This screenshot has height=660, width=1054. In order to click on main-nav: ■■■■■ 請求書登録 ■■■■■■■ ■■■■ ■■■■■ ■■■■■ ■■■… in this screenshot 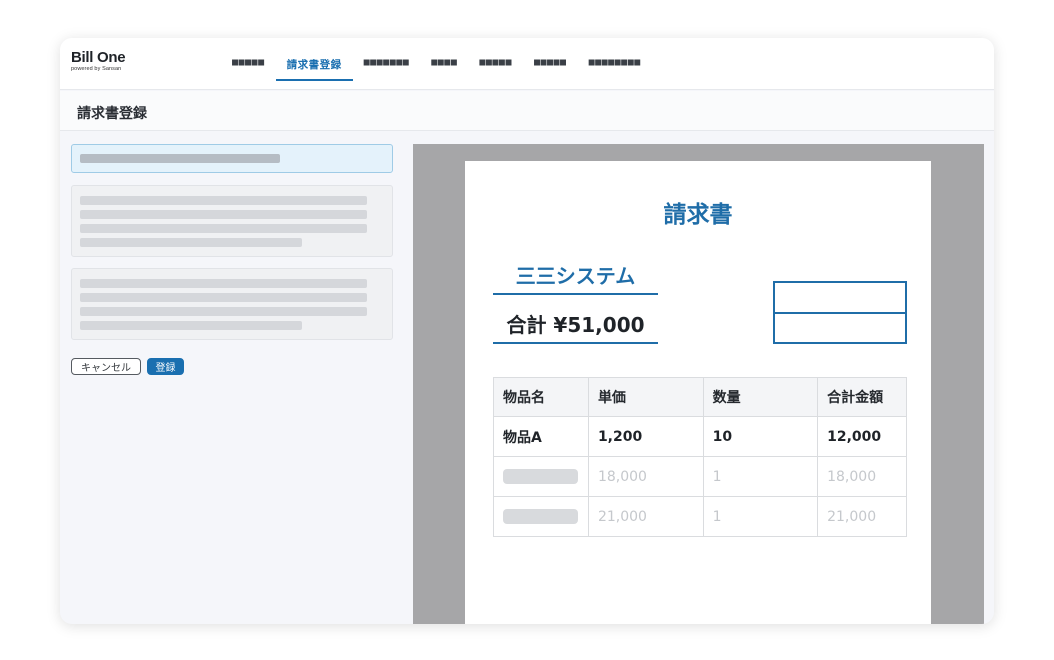, I will do `click(447, 64)`.